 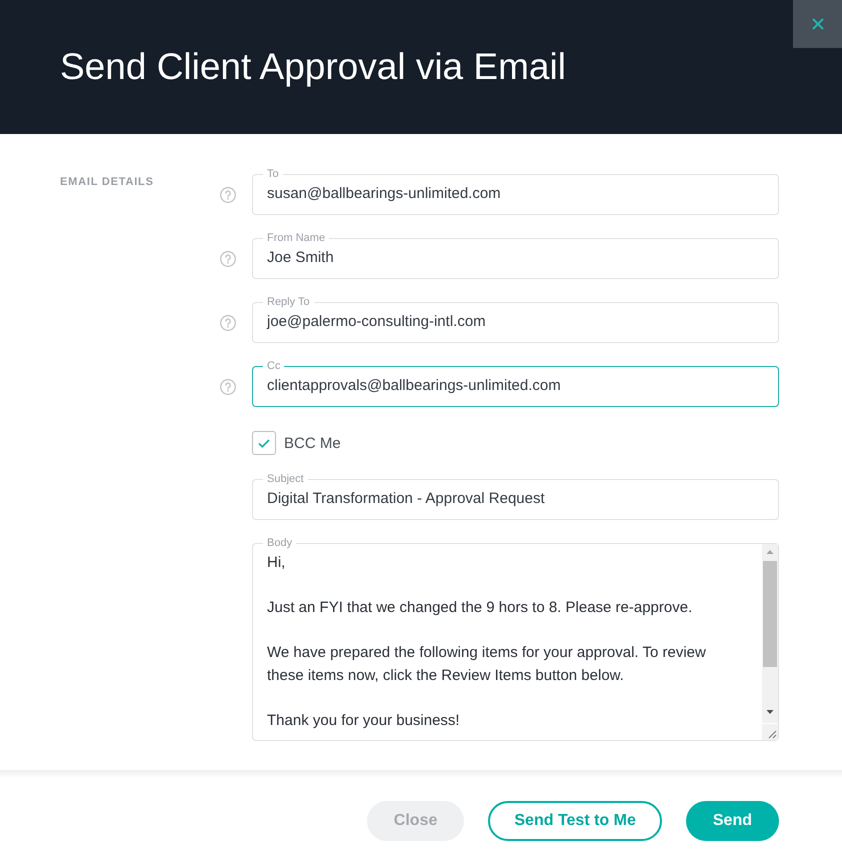 I want to click on field-label: Reply To, so click(x=288, y=302).